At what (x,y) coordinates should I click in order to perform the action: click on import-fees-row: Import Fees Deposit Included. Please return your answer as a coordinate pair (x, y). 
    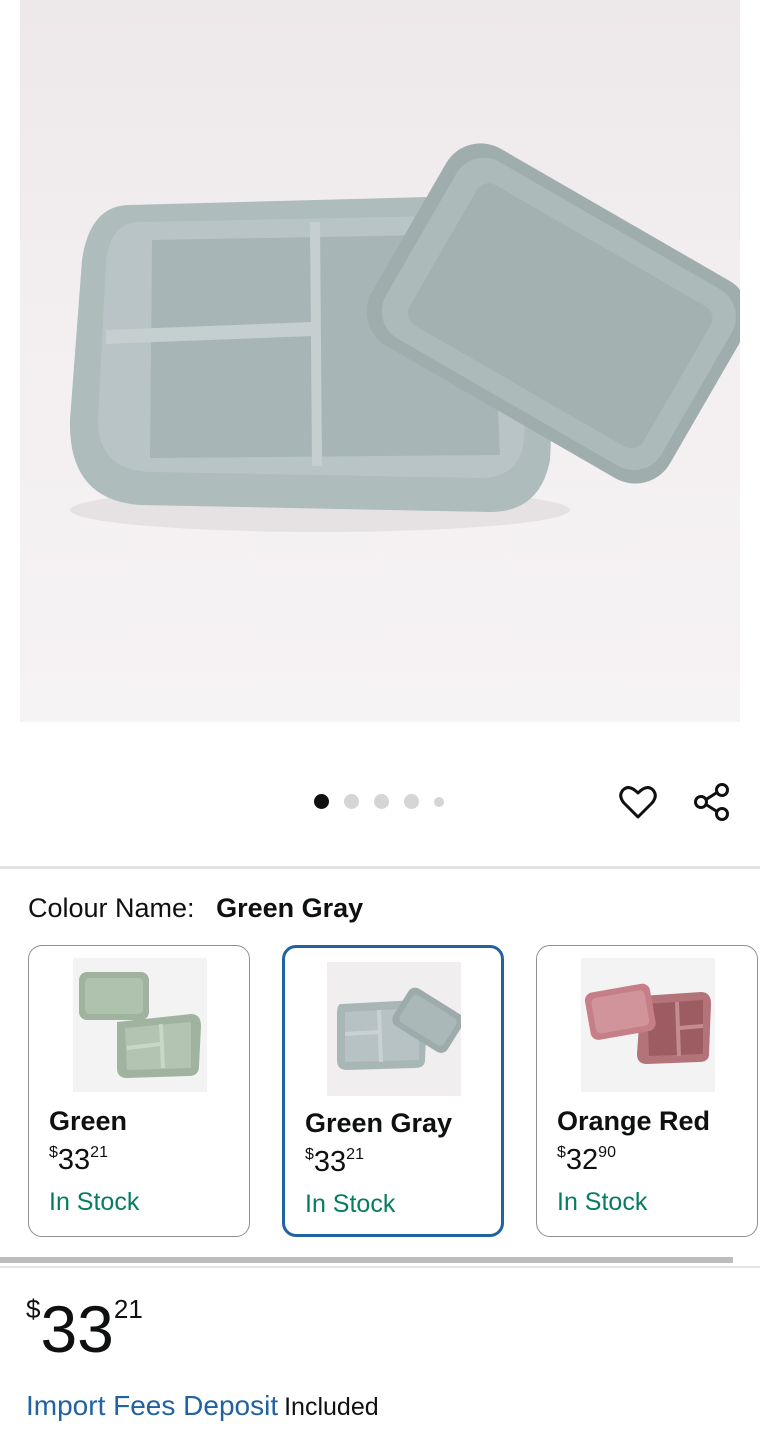
    Looking at the image, I should click on (202, 1406).